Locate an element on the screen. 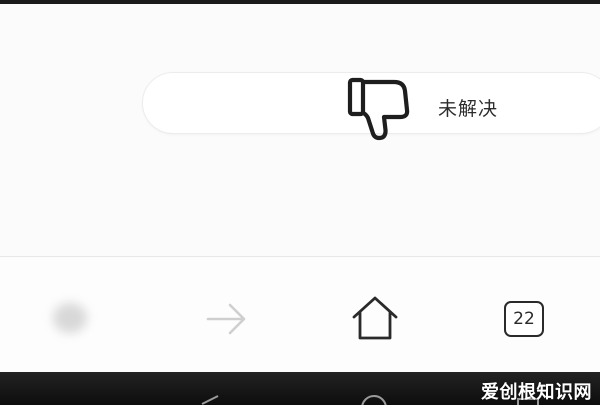 This screenshot has width=600, height=405. forward-button is located at coordinates (226, 319).